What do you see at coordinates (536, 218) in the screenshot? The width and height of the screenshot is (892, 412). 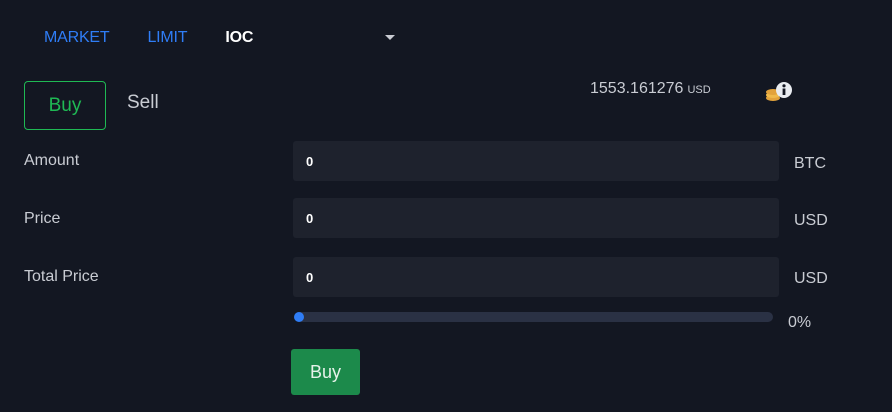 I see `price-input` at bounding box center [536, 218].